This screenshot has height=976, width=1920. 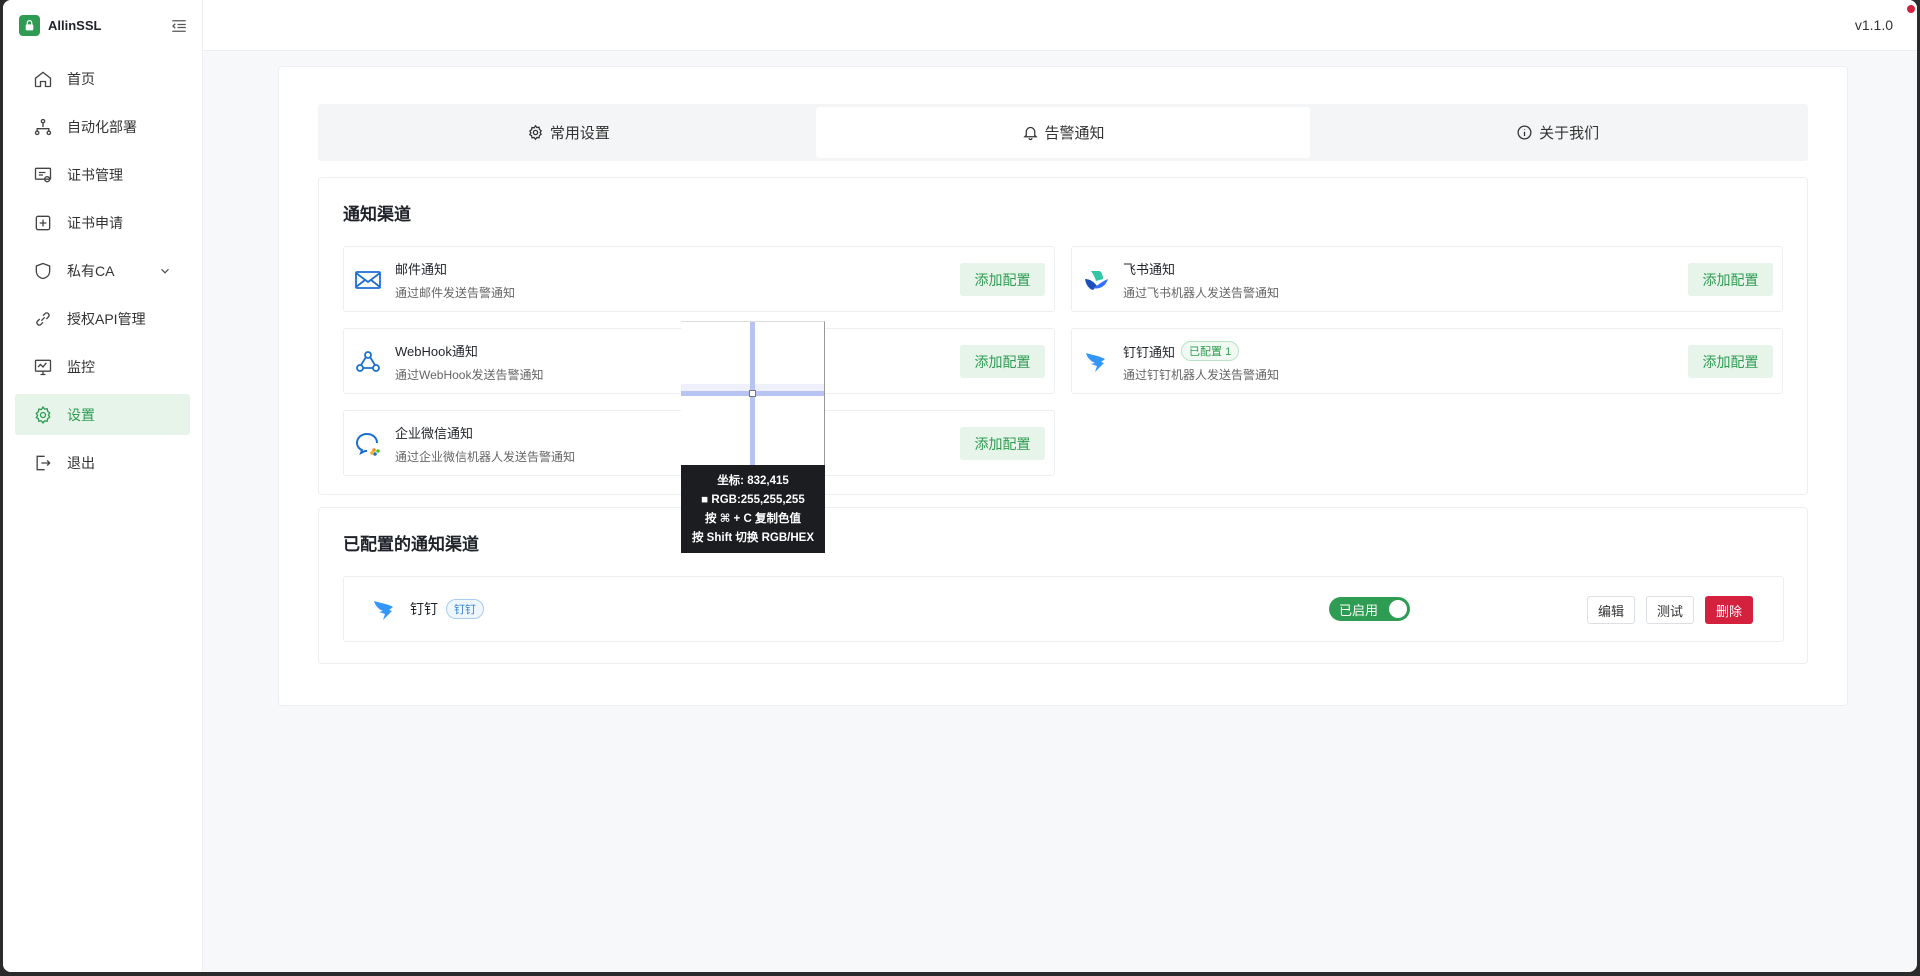 What do you see at coordinates (1611, 610) in the screenshot?
I see `edit-button: 编辑` at bounding box center [1611, 610].